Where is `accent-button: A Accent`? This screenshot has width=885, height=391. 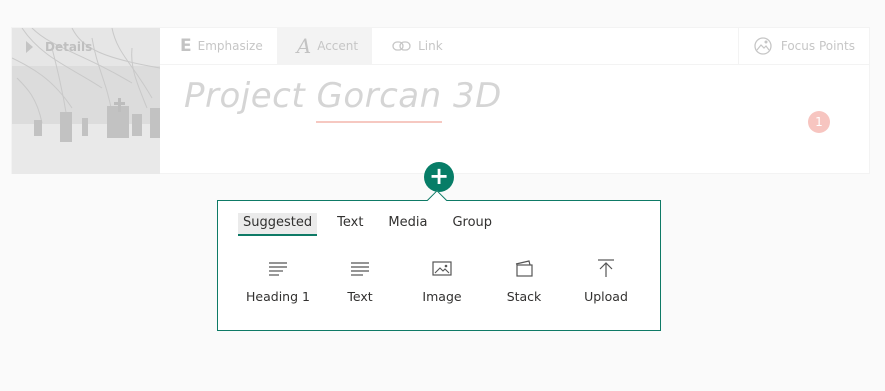 accent-button: A Accent is located at coordinates (324, 46).